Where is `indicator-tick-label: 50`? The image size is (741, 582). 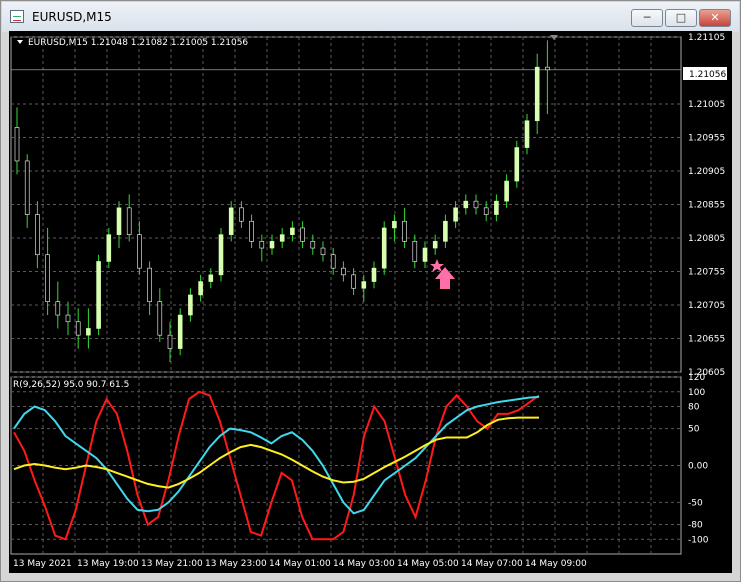
indicator-tick-label: 50 is located at coordinates (694, 430).